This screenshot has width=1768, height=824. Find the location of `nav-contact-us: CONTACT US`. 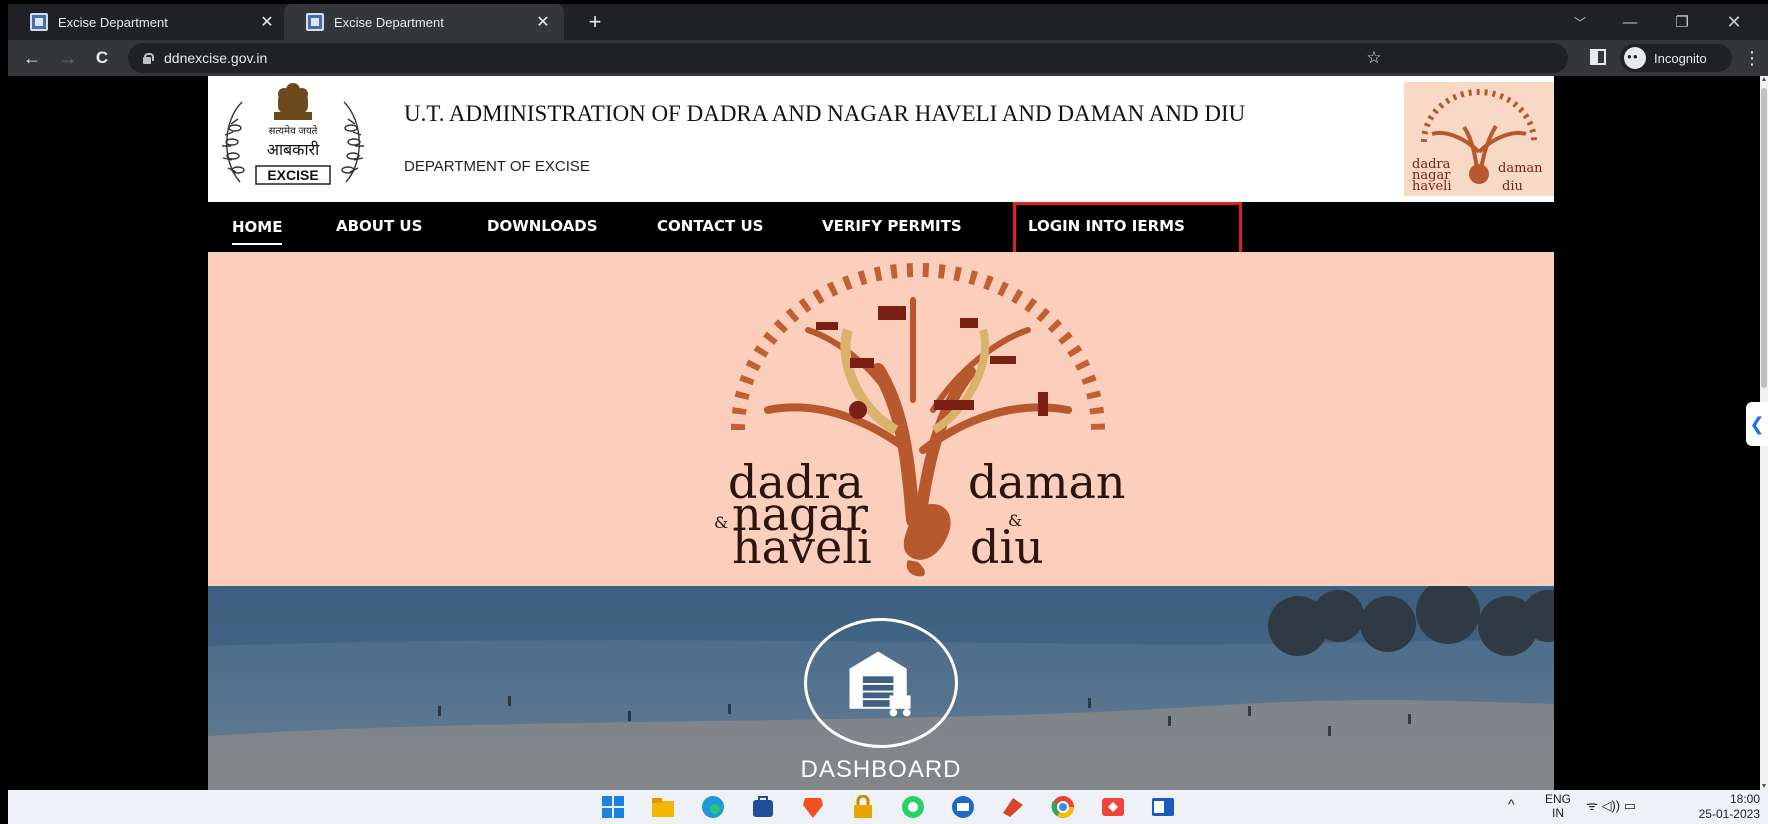

nav-contact-us: CONTACT US is located at coordinates (710, 227).